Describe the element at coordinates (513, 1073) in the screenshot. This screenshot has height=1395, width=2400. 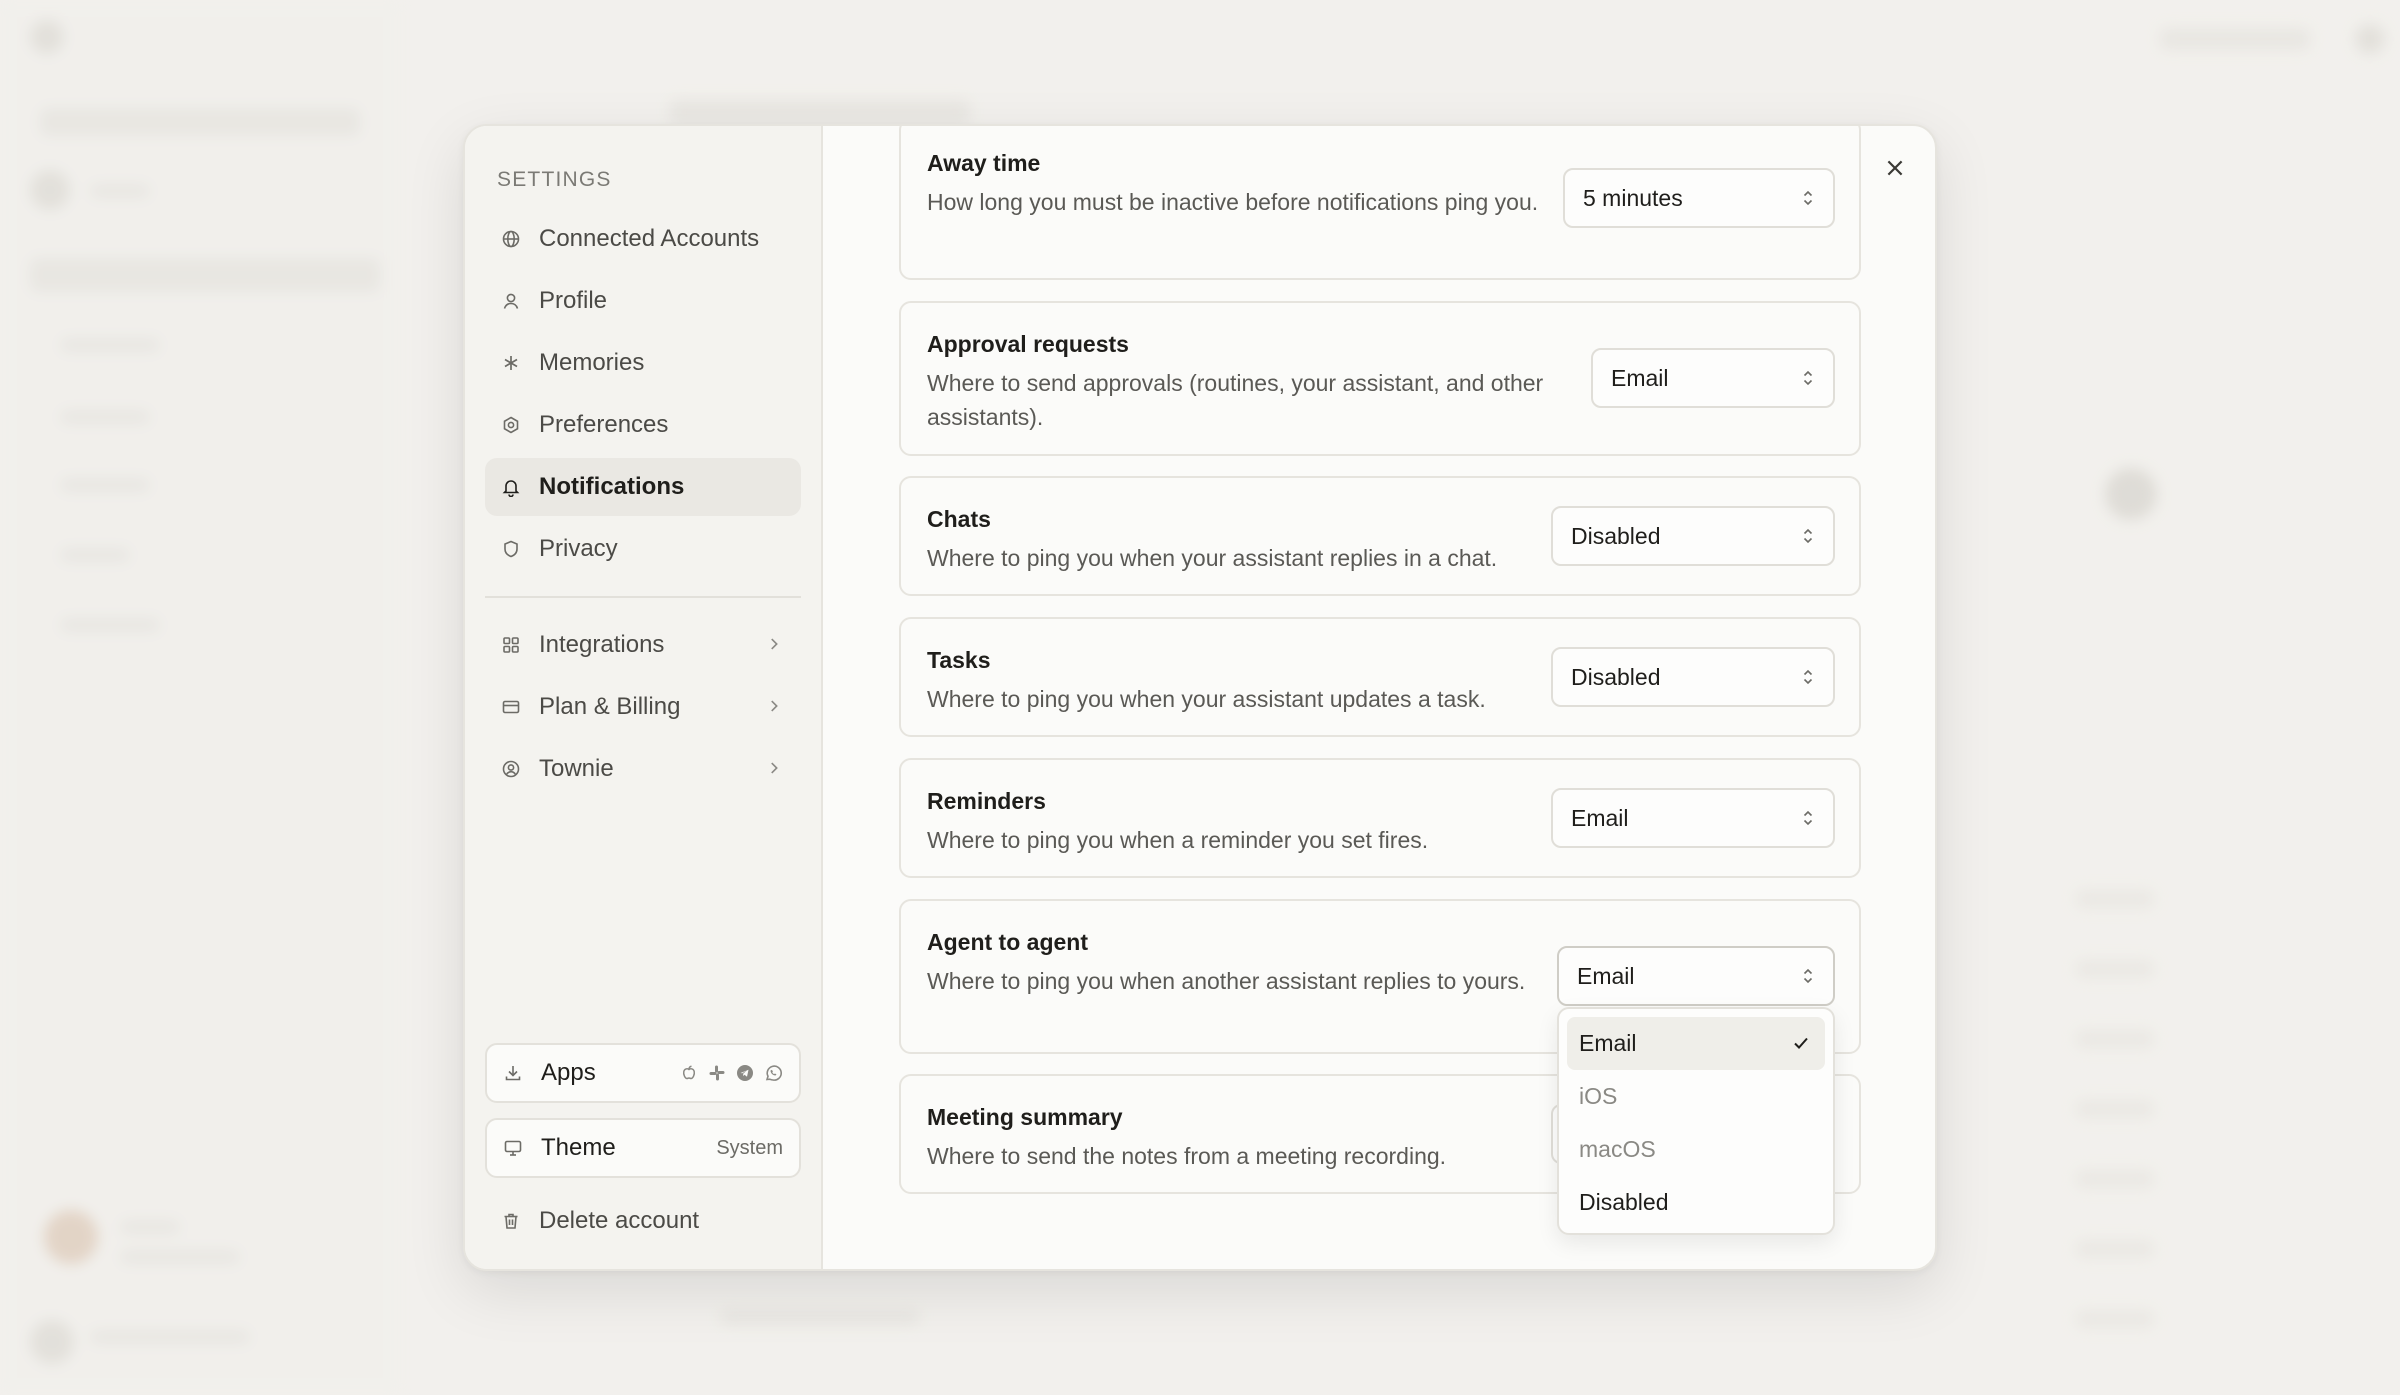
I see `download-icon` at that location.